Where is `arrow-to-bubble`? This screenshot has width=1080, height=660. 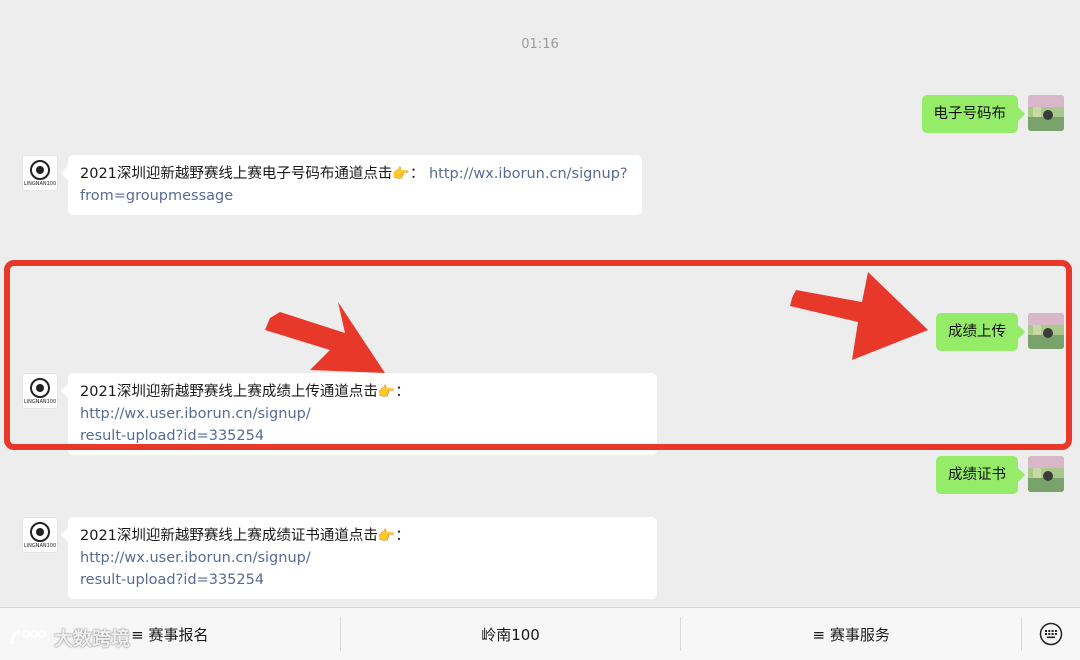
arrow-to-bubble is located at coordinates (859, 316).